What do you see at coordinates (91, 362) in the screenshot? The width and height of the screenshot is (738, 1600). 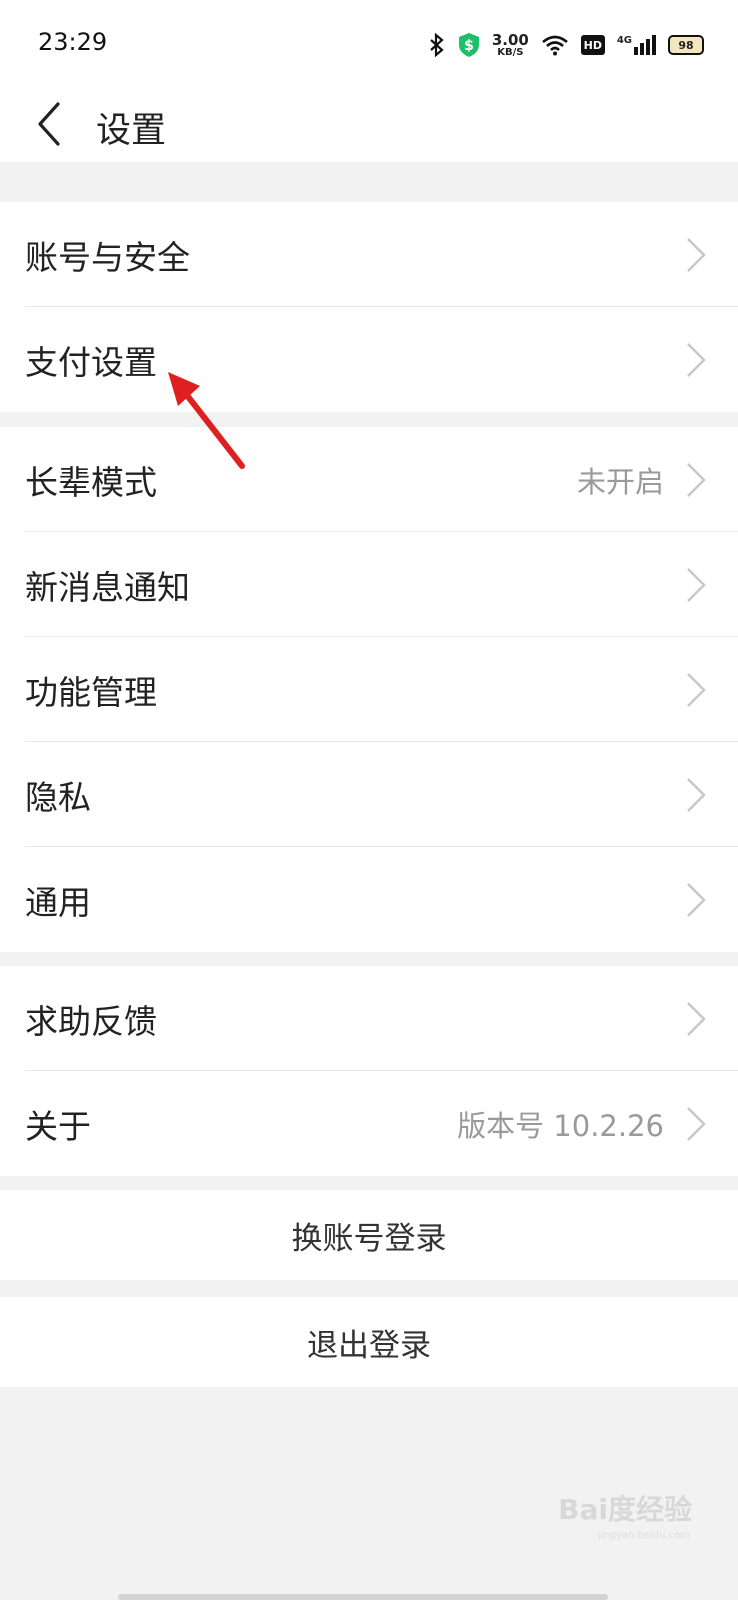 I see `settings-item-label: 支付设置` at bounding box center [91, 362].